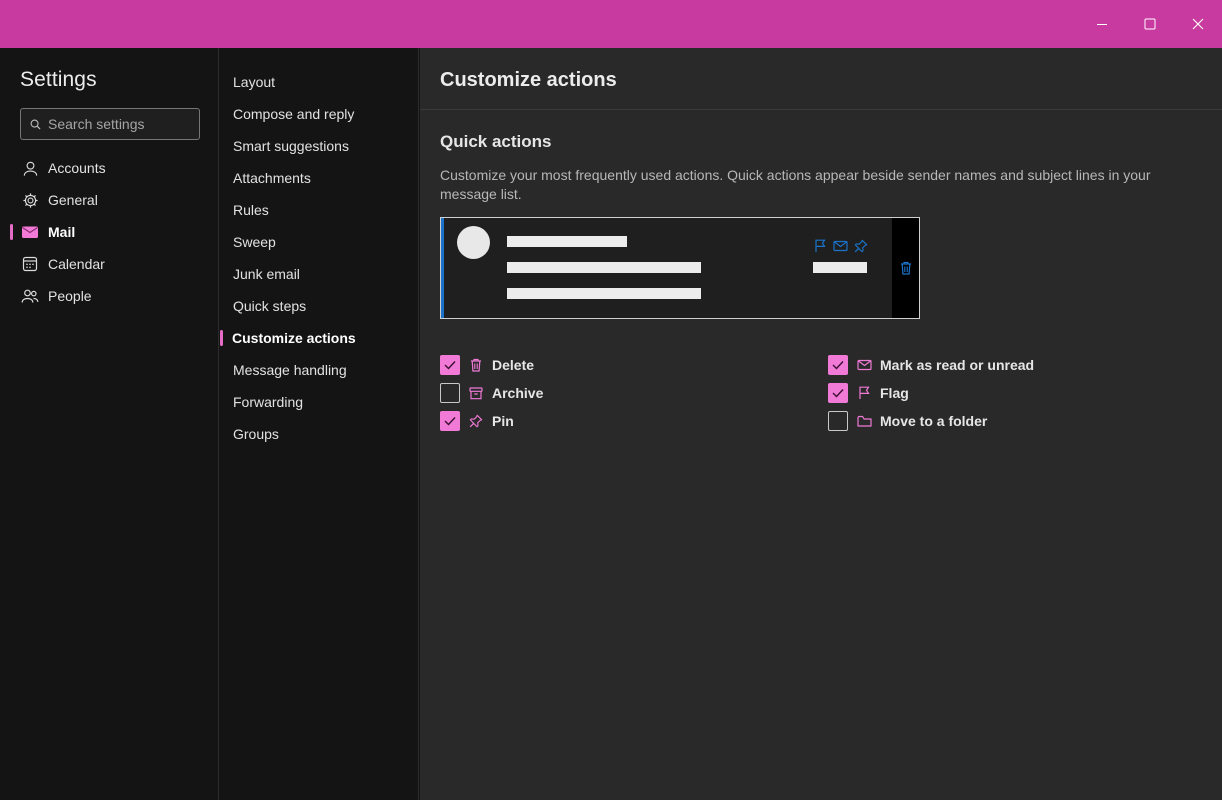 The image size is (1222, 800). I want to click on subnav-item-forwarding: Forwarding, so click(319, 402).